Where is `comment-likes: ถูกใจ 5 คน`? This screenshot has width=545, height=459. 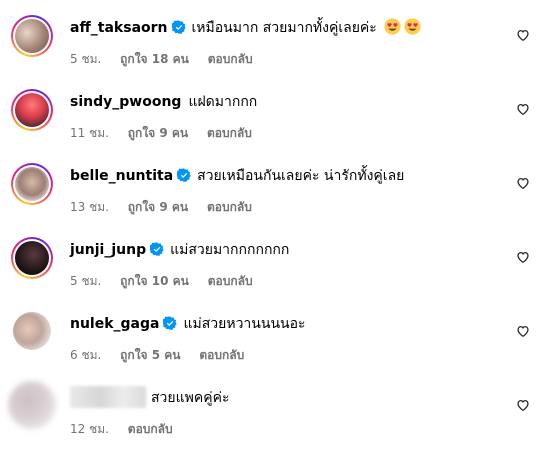 comment-likes: ถูกใจ 5 คน is located at coordinates (150, 355).